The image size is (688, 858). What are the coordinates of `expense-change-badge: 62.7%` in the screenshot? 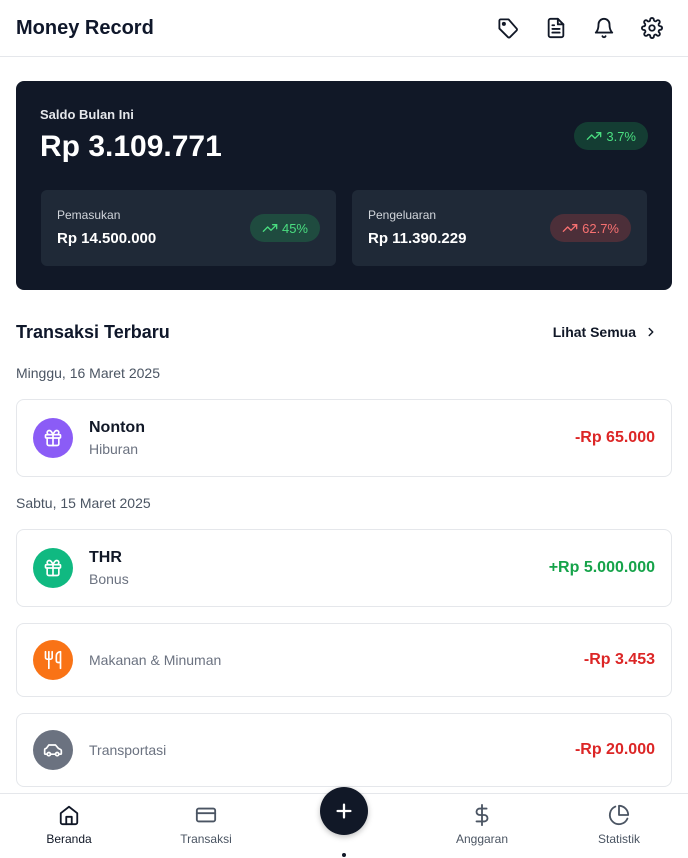 It's located at (590, 228).